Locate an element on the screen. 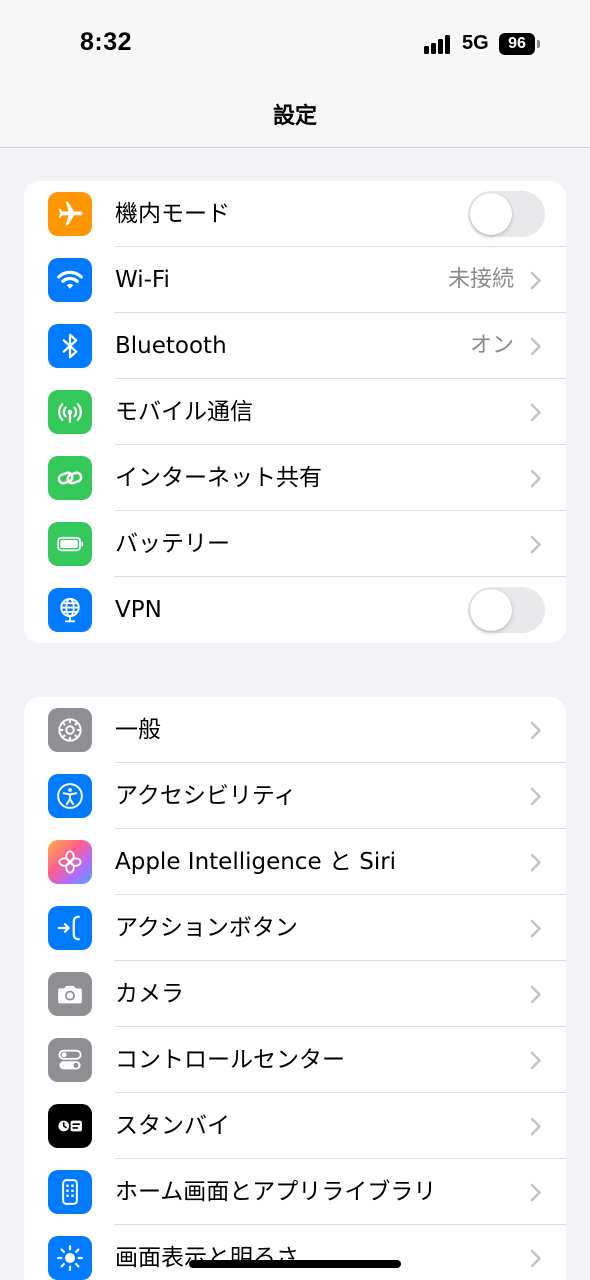 The height and width of the screenshot is (1280, 590). row-label: アクセシビリティ is located at coordinates (206, 796).